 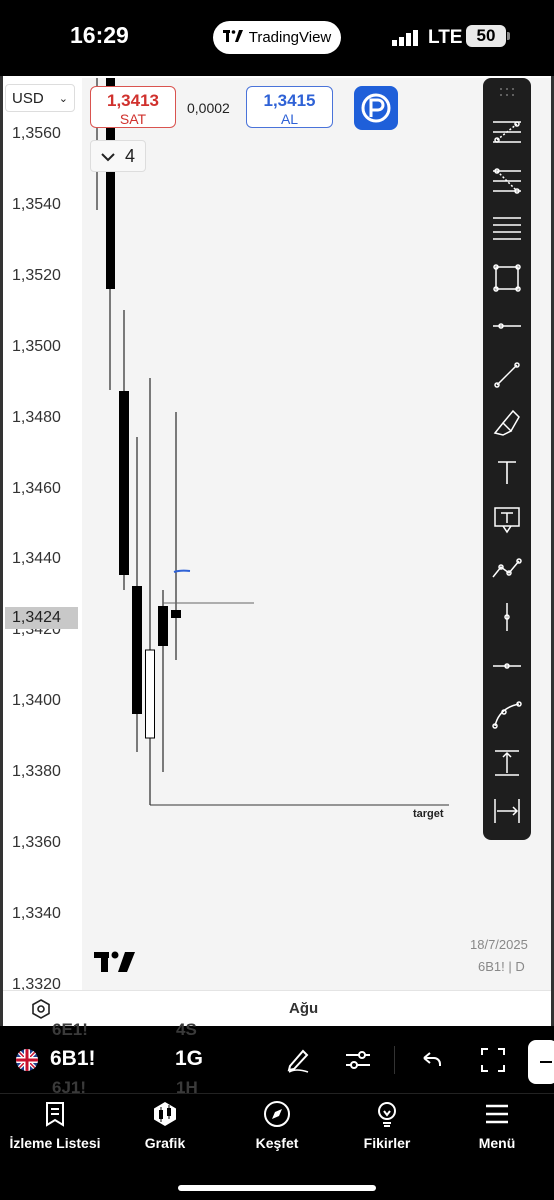 What do you see at coordinates (507, 181) in the screenshot?
I see `fib-retracement-icon` at bounding box center [507, 181].